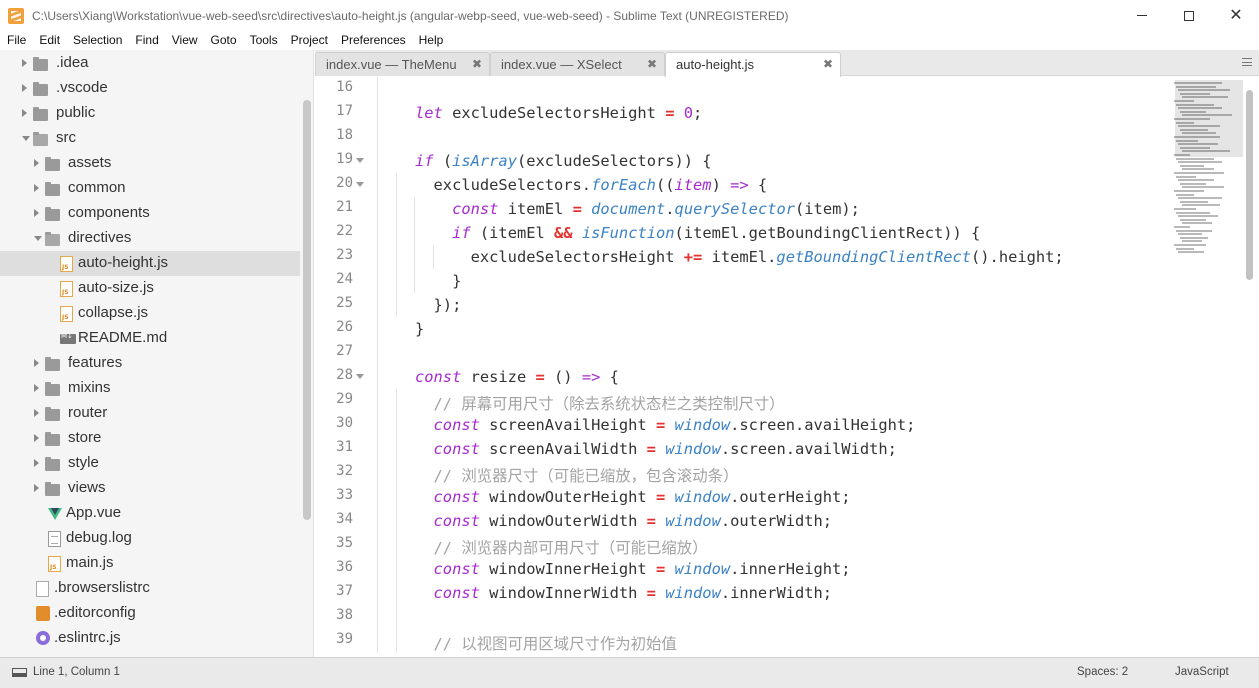 The height and width of the screenshot is (688, 1259). I want to click on syntax-selector: JavaScript, so click(1202, 672).